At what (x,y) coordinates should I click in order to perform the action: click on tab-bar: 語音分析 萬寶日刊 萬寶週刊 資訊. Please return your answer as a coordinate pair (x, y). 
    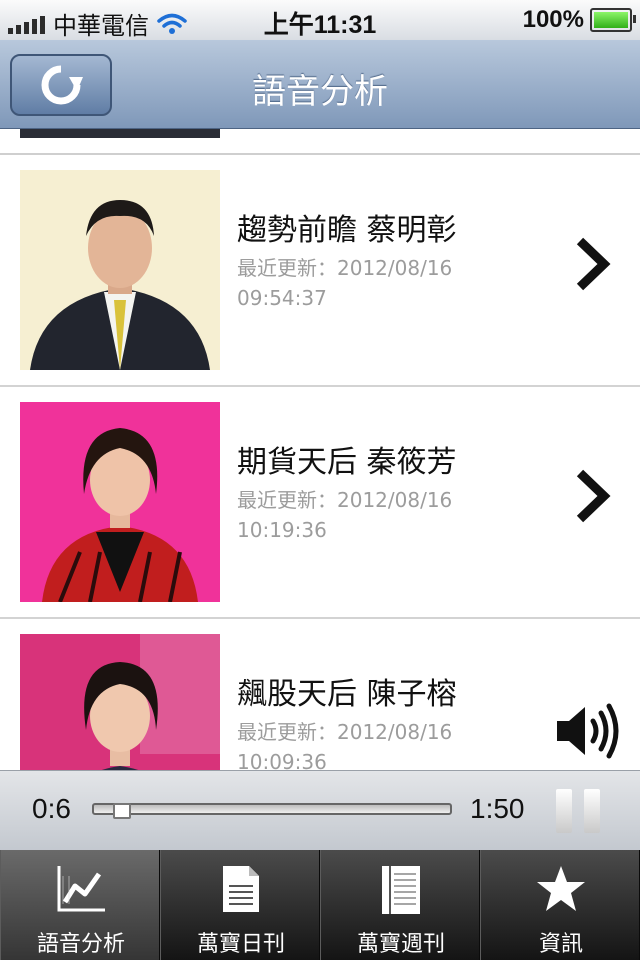
    Looking at the image, I should click on (320, 905).